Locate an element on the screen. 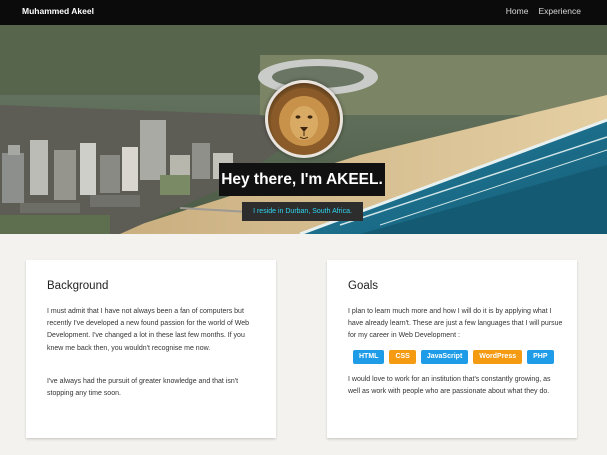 The width and height of the screenshot is (607, 455). hero-headline: Hey there, I'm AKEEL. is located at coordinates (302, 179).